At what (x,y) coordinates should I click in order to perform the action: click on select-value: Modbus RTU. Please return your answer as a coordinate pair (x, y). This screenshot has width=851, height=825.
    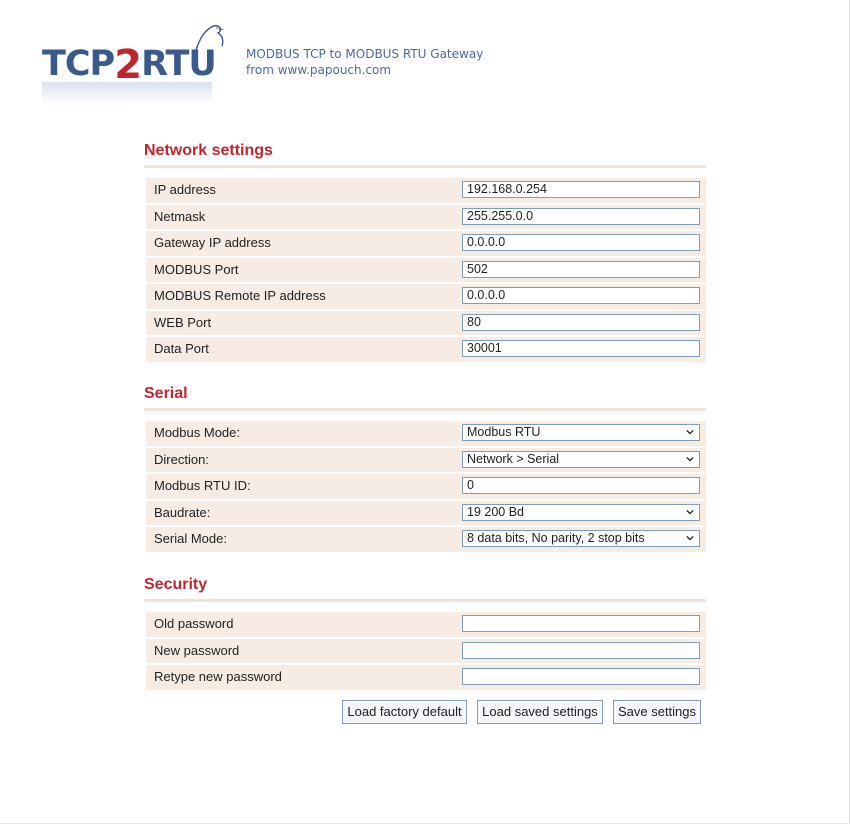
    Looking at the image, I should click on (504, 432).